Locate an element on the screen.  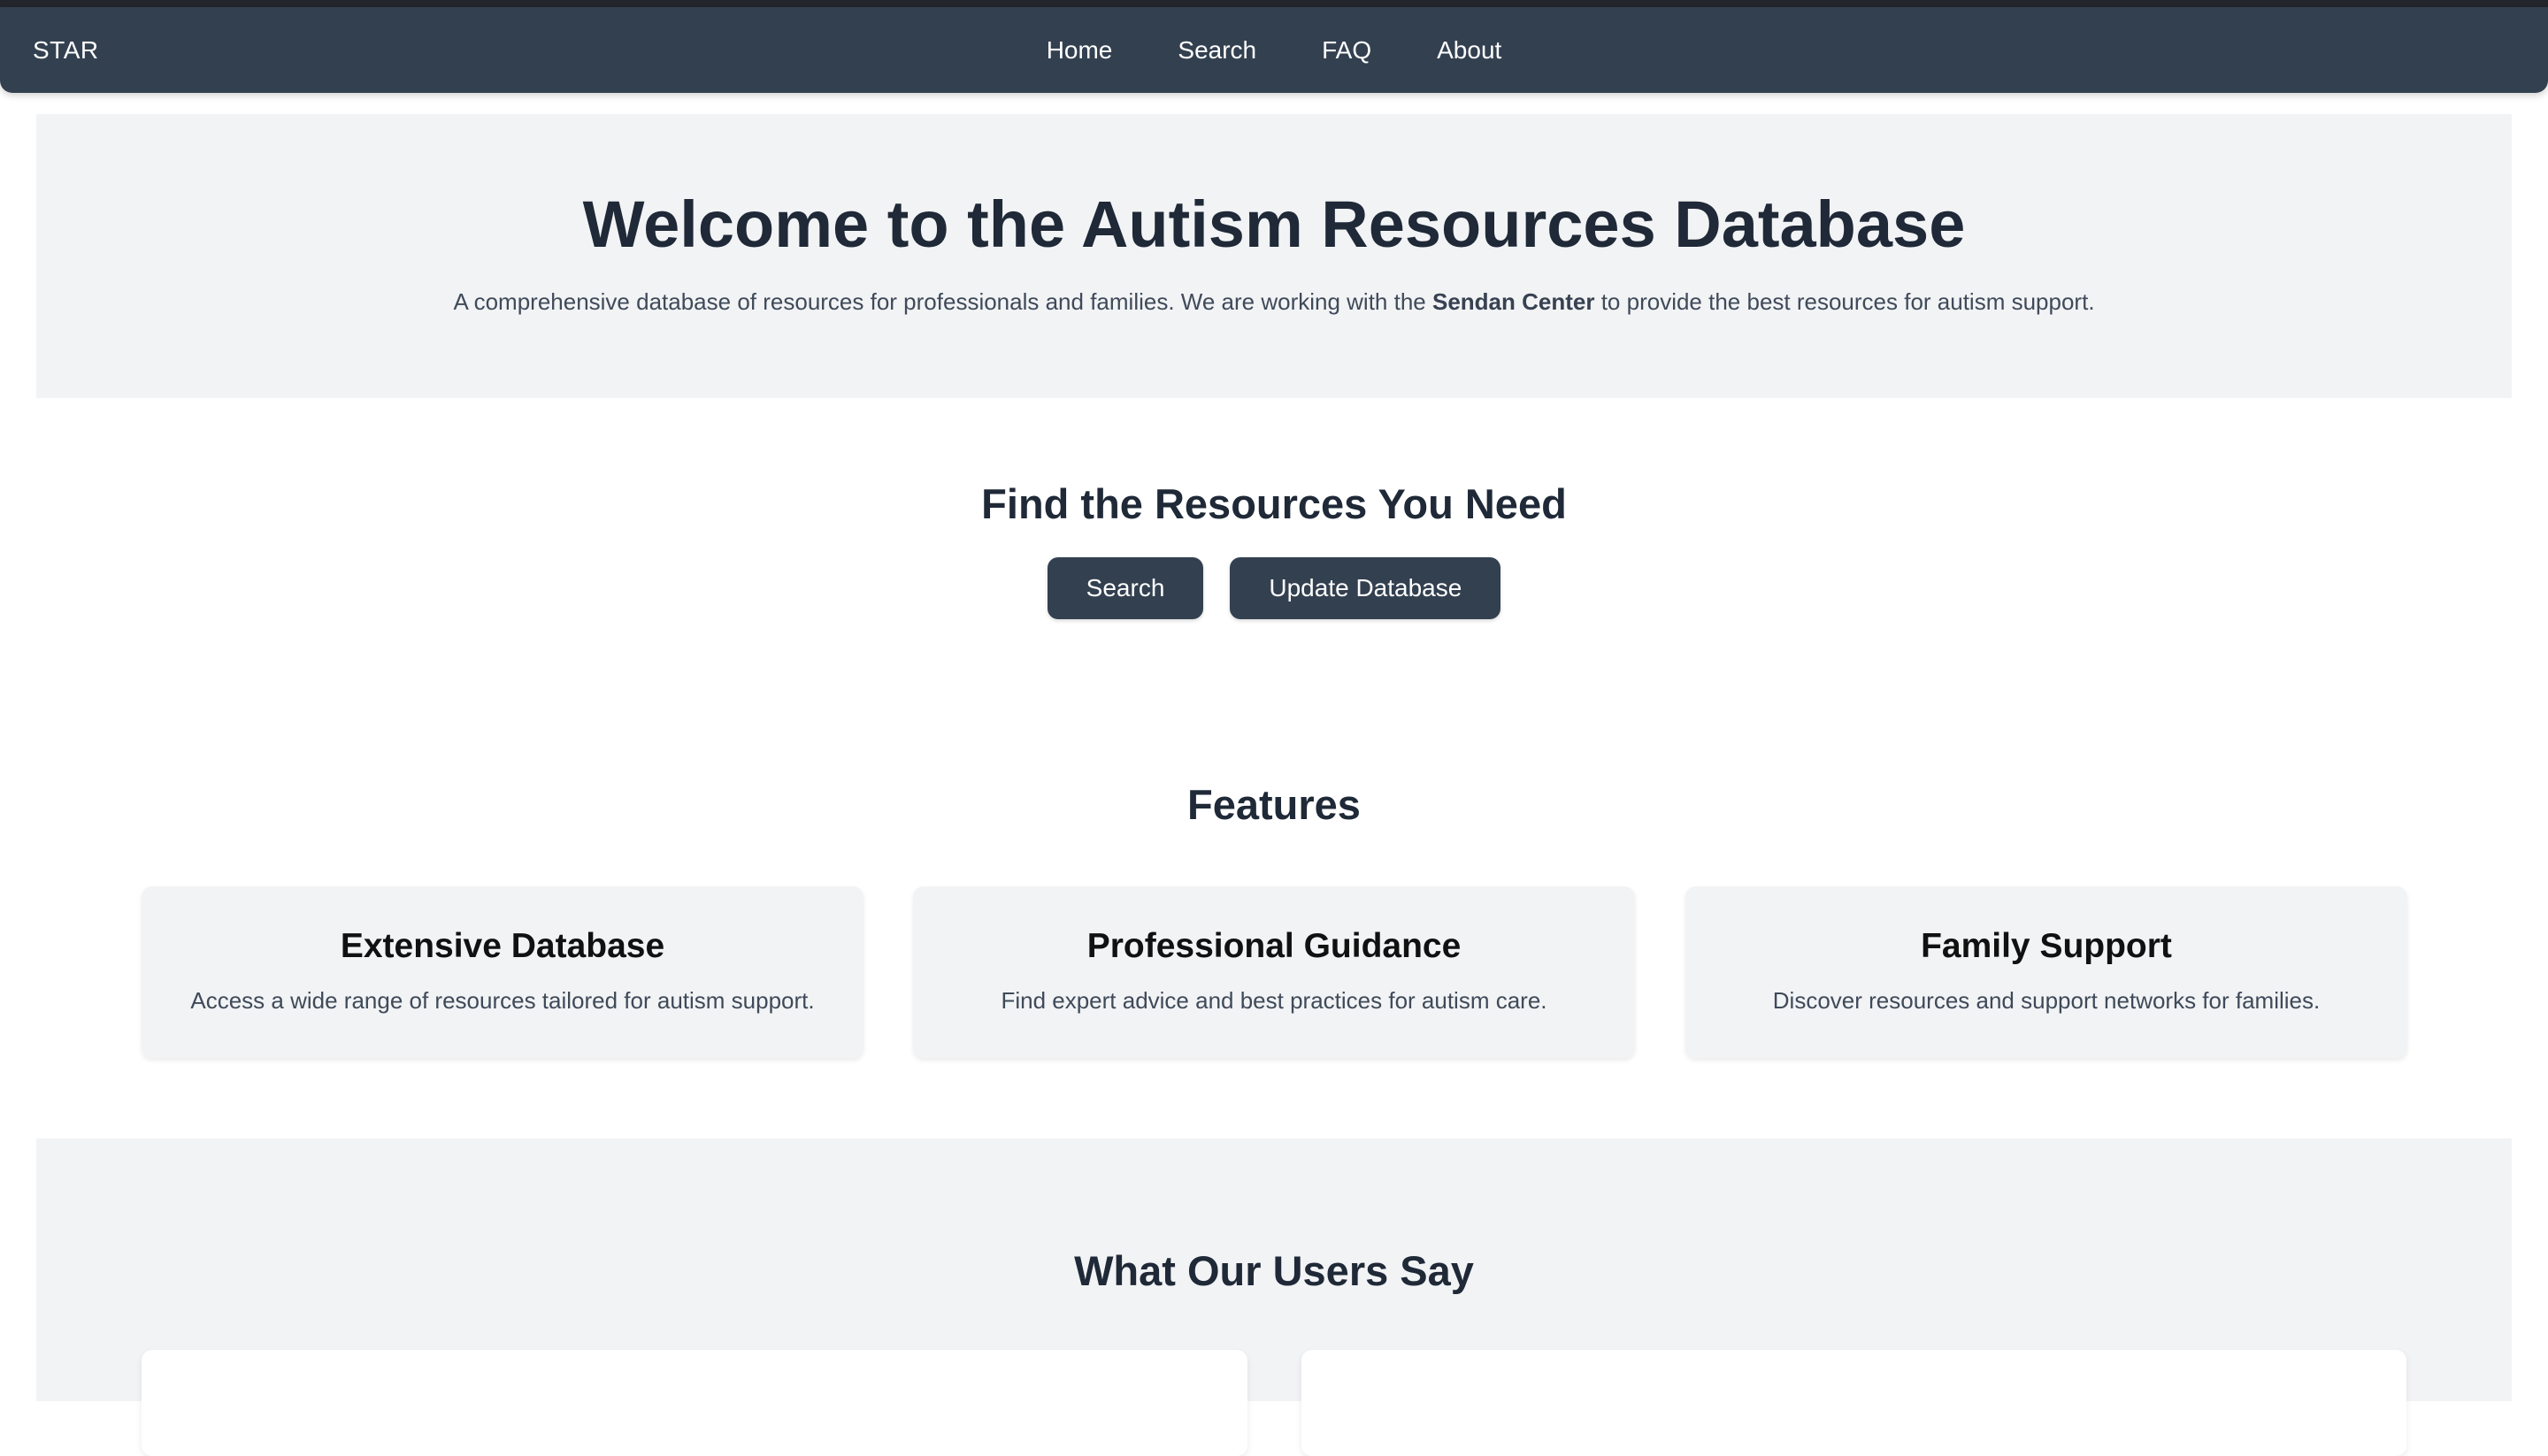
nav-link-home: Home is located at coordinates (1080, 50).